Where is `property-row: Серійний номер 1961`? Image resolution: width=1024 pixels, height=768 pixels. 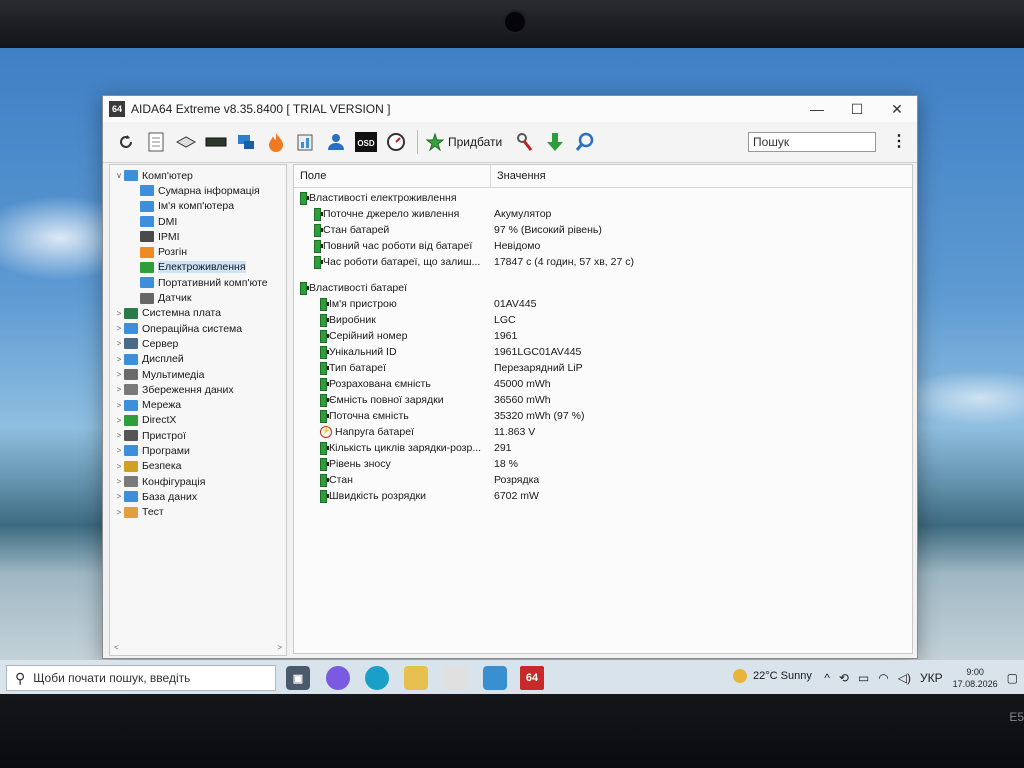
property-row: Серійний номер 1961 is located at coordinates (603, 336).